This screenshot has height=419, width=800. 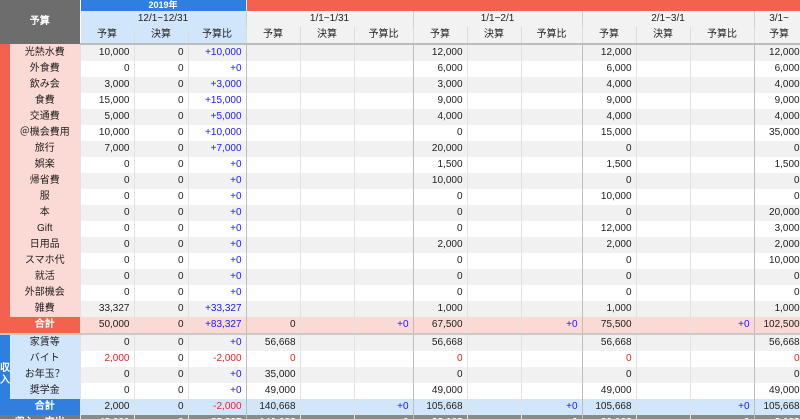 I want to click on value-cell: +3,000, so click(x=217, y=85).